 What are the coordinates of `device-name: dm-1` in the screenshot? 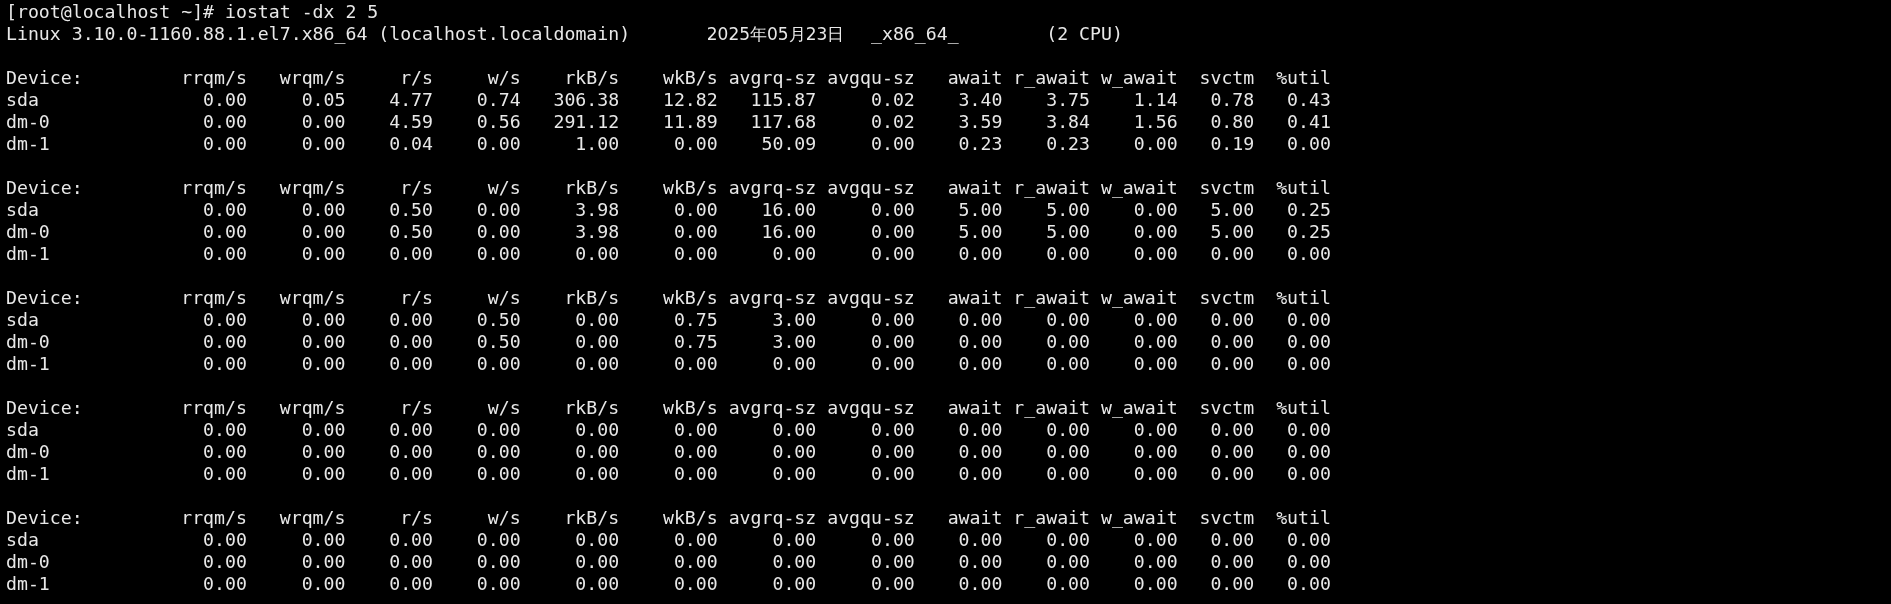 It's located at (28, 254).